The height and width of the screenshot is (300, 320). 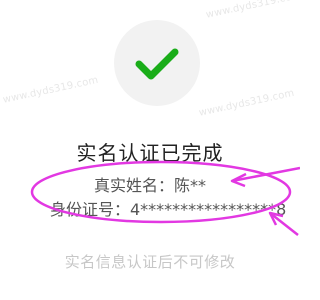 I want to click on check-icon, so click(x=157, y=64).